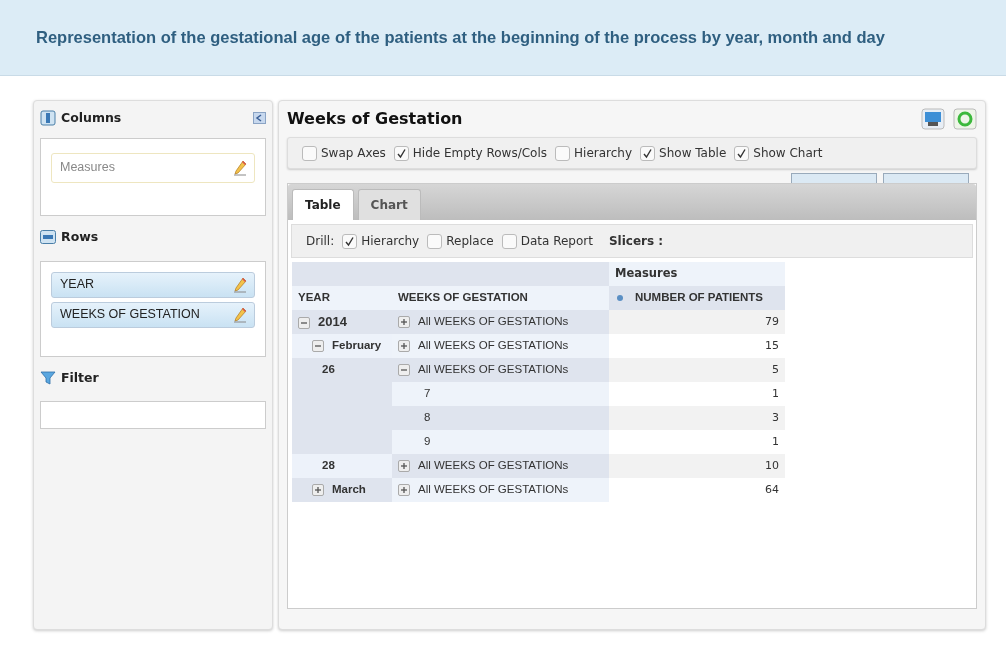  I want to click on checkbox-option: Data Report, so click(547, 241).